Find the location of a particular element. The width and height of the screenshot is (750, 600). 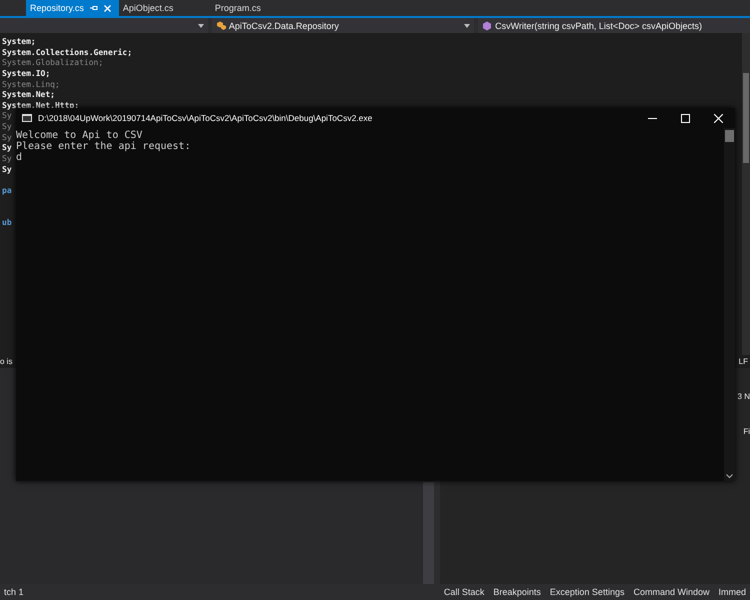

member-dropdown: CsvWriter(string csvPath, List<Doc> csvApiObjects) is located at coordinates (614, 25).